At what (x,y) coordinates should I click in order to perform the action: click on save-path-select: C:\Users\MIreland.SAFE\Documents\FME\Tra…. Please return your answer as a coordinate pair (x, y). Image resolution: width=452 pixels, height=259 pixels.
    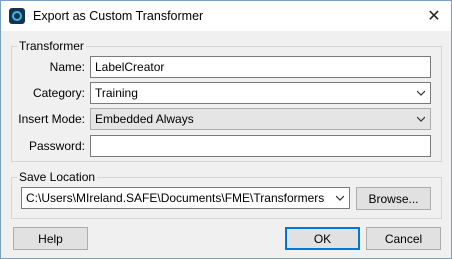
    Looking at the image, I should click on (185, 198).